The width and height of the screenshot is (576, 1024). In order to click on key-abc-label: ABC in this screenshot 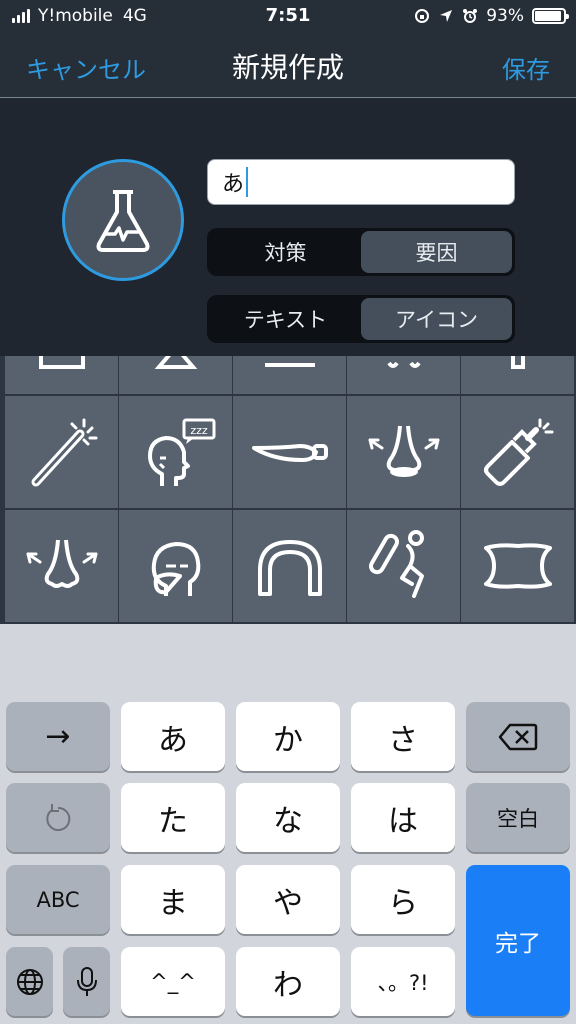, I will do `click(58, 899)`.